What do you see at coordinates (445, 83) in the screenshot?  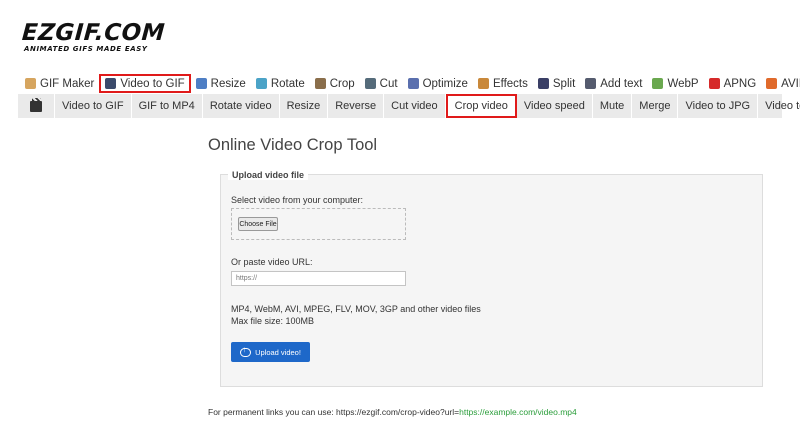 I see `nav-item-label: Optimize` at bounding box center [445, 83].